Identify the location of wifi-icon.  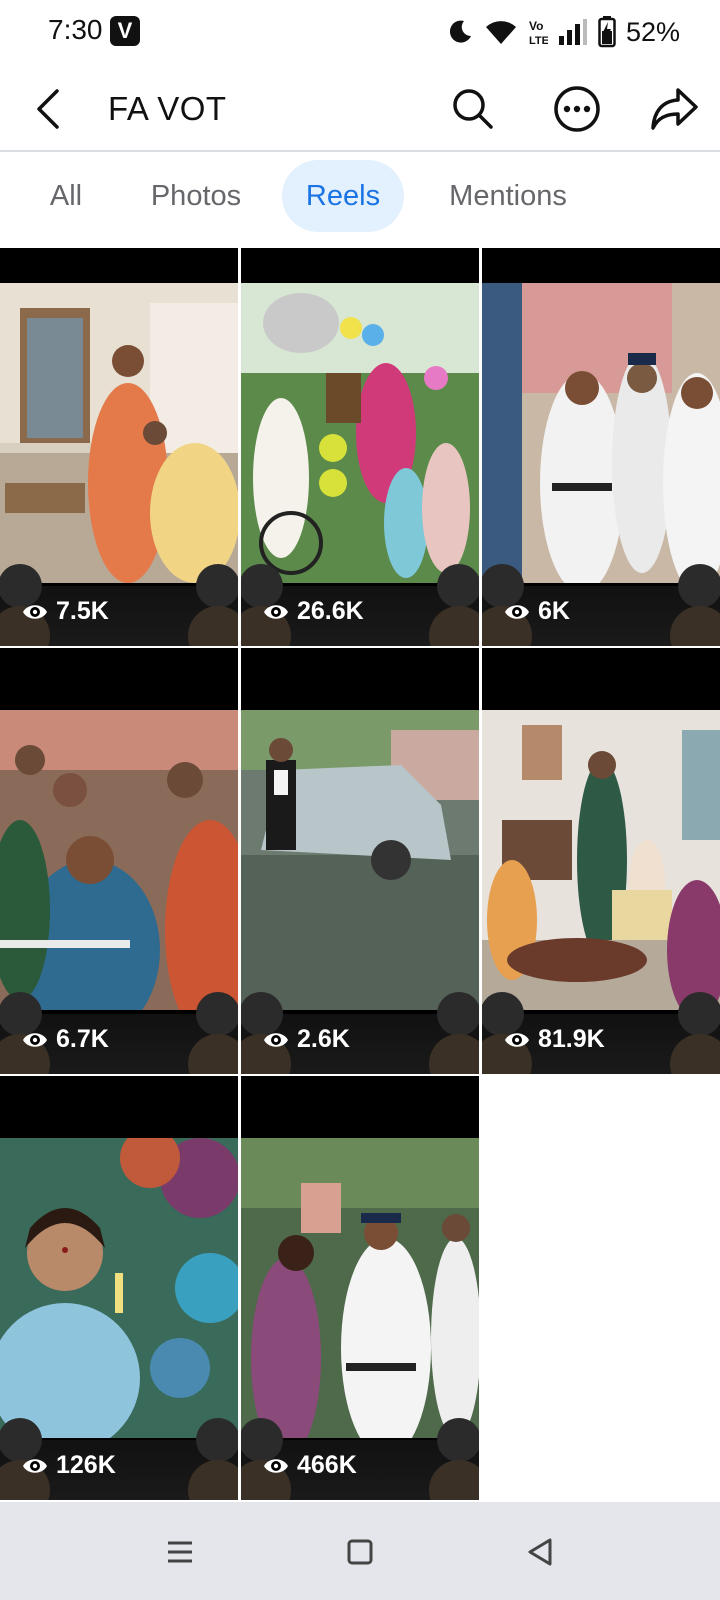
(500, 32).